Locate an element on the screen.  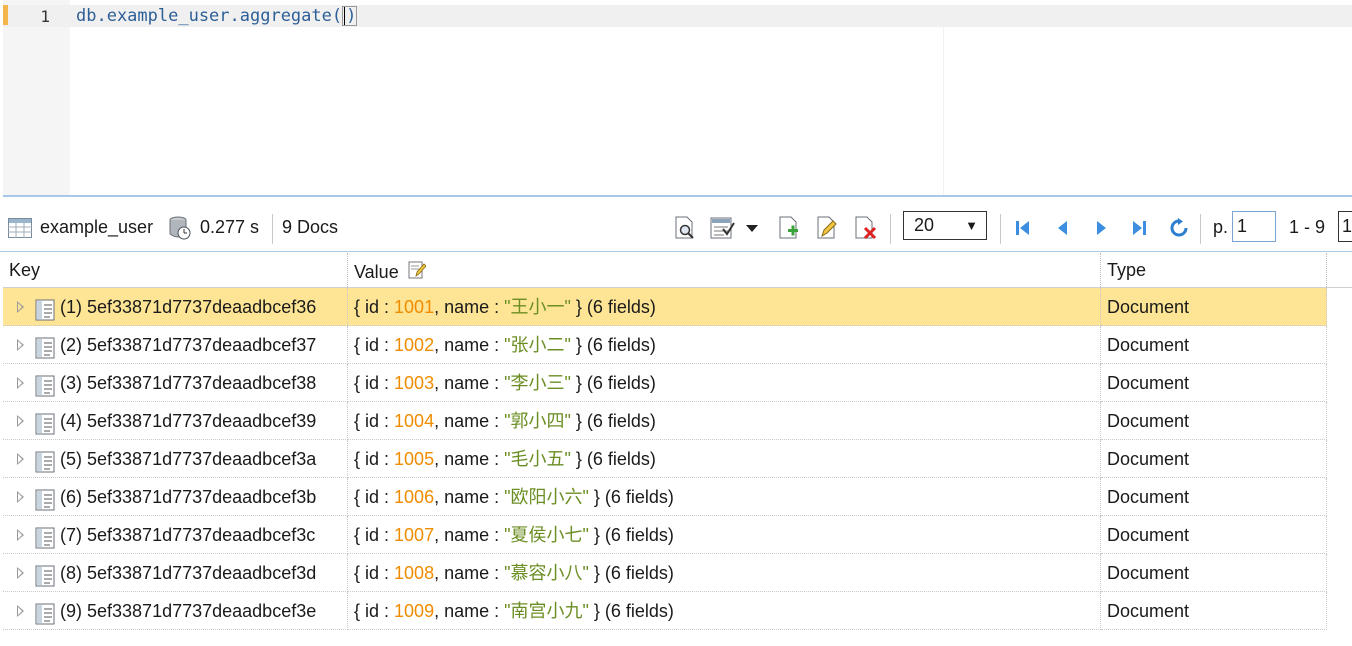
key-cell: (2) 5ef33871d7737deaadbcef37 is located at coordinates (175, 345).